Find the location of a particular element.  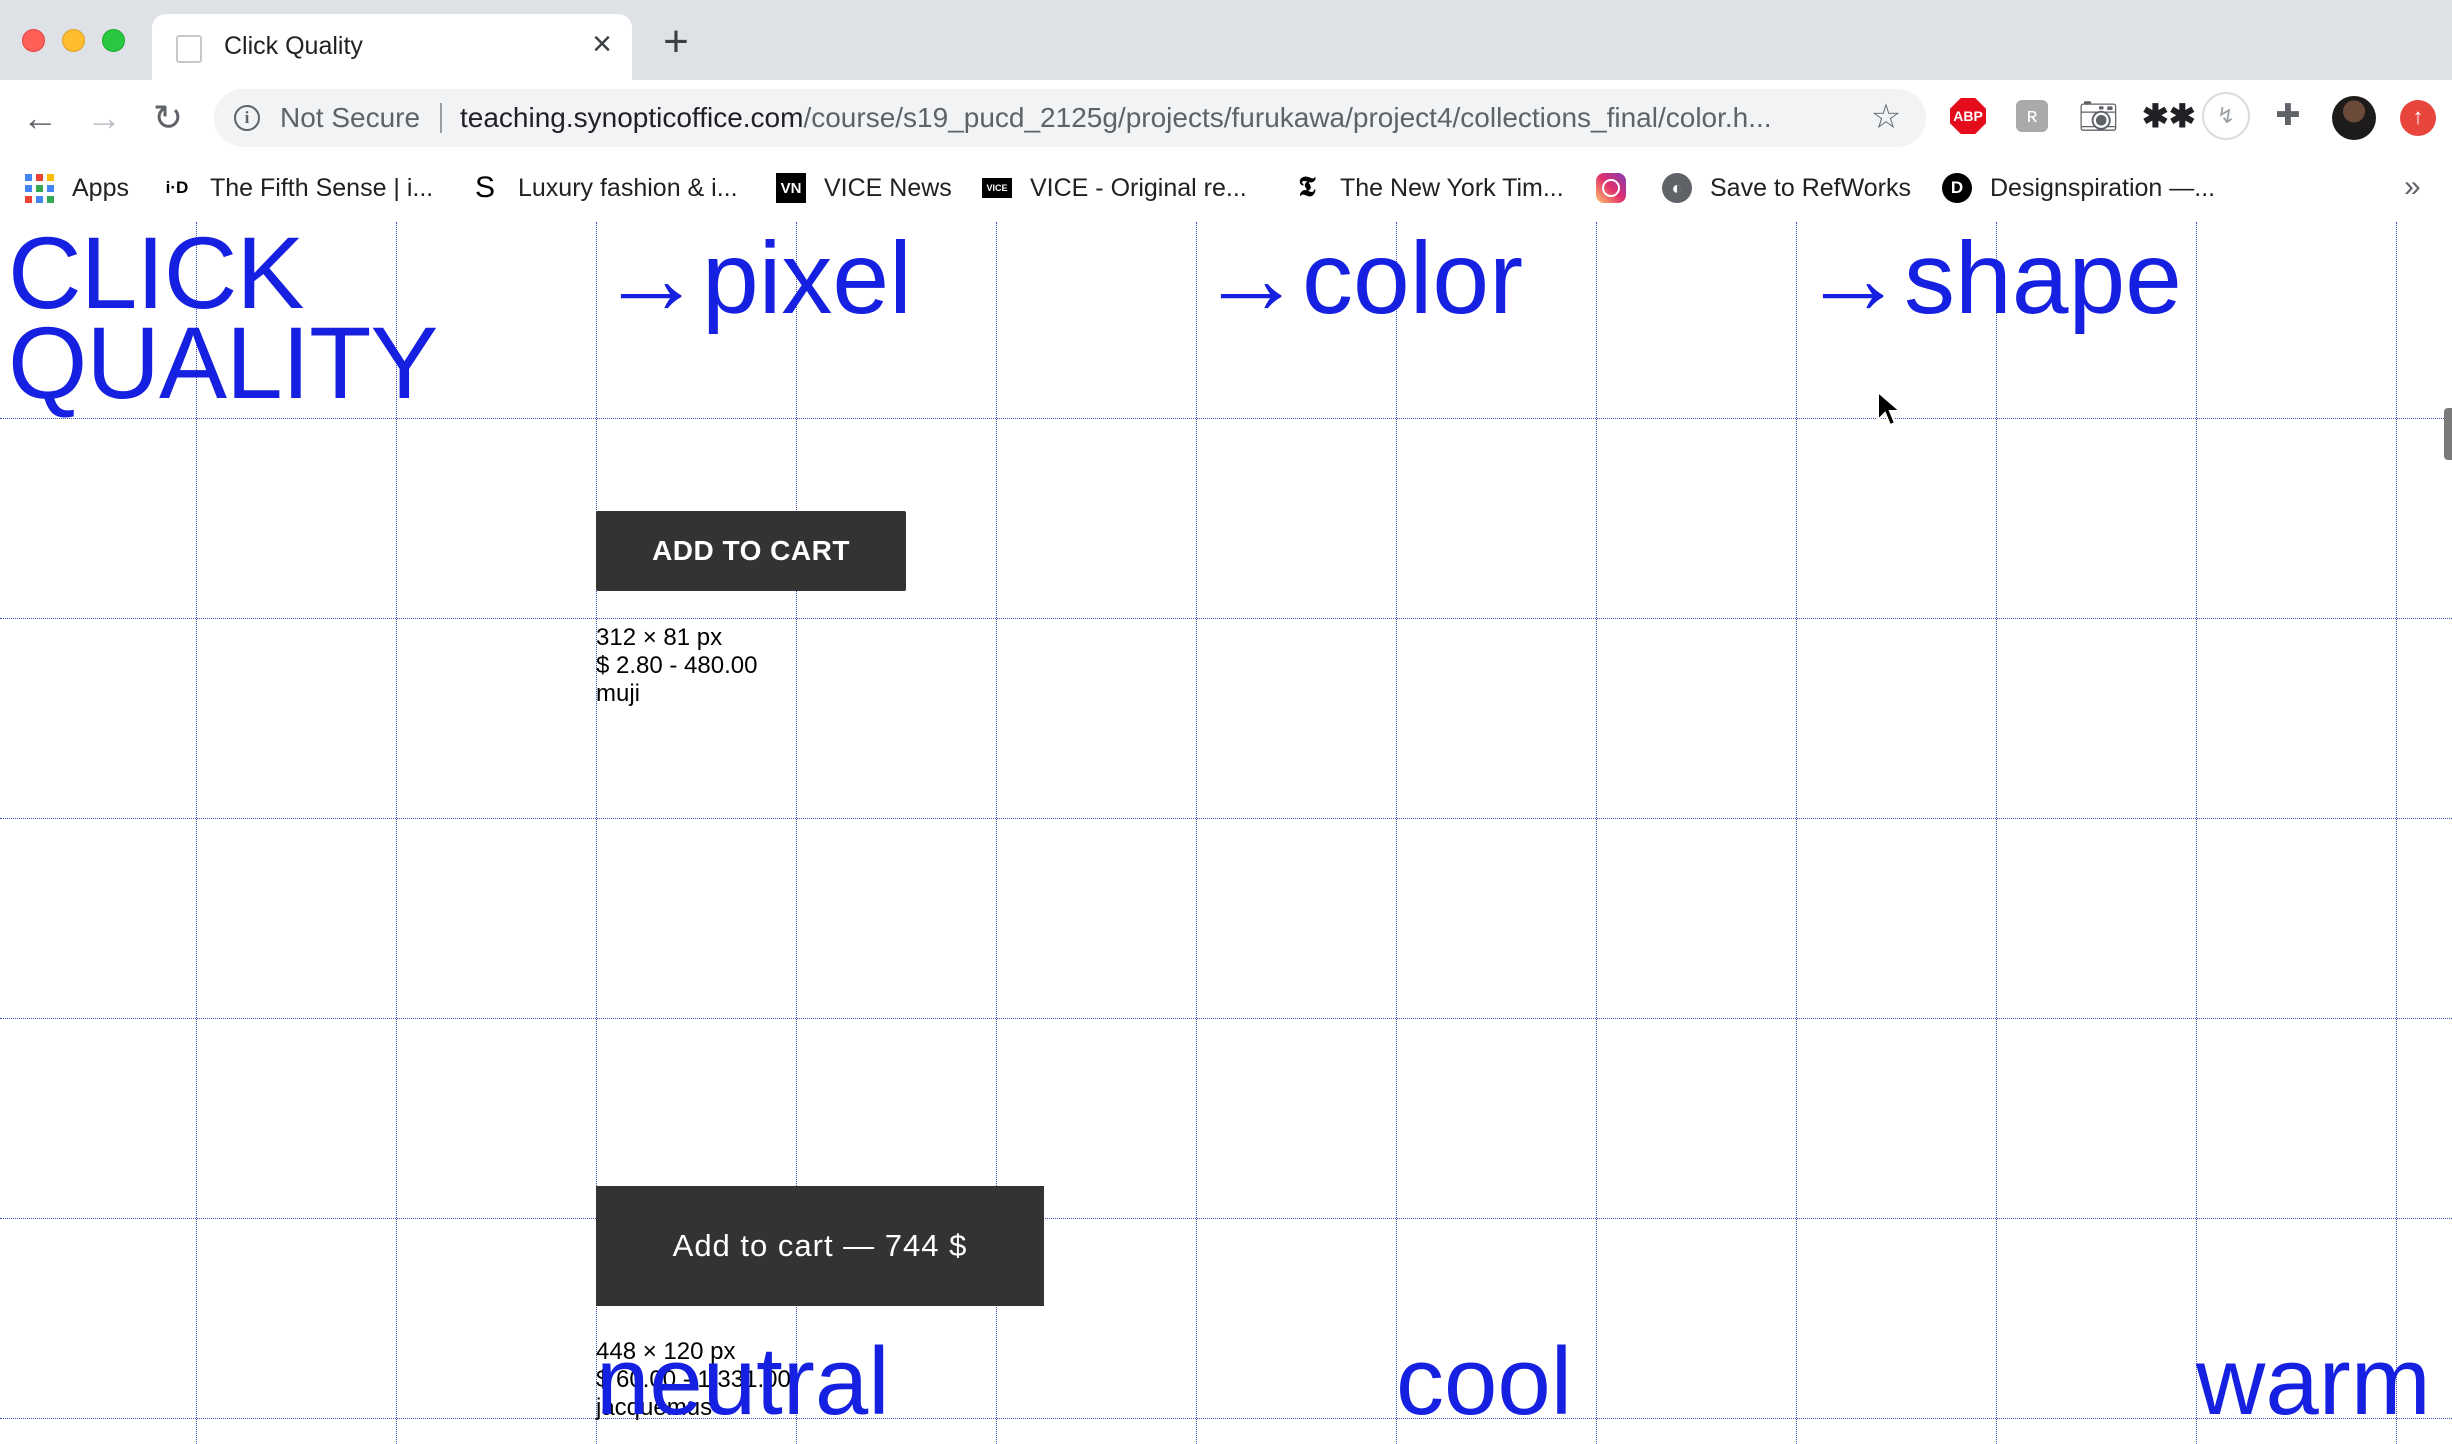

item-size: 312 × 81 px is located at coordinates (659, 637).